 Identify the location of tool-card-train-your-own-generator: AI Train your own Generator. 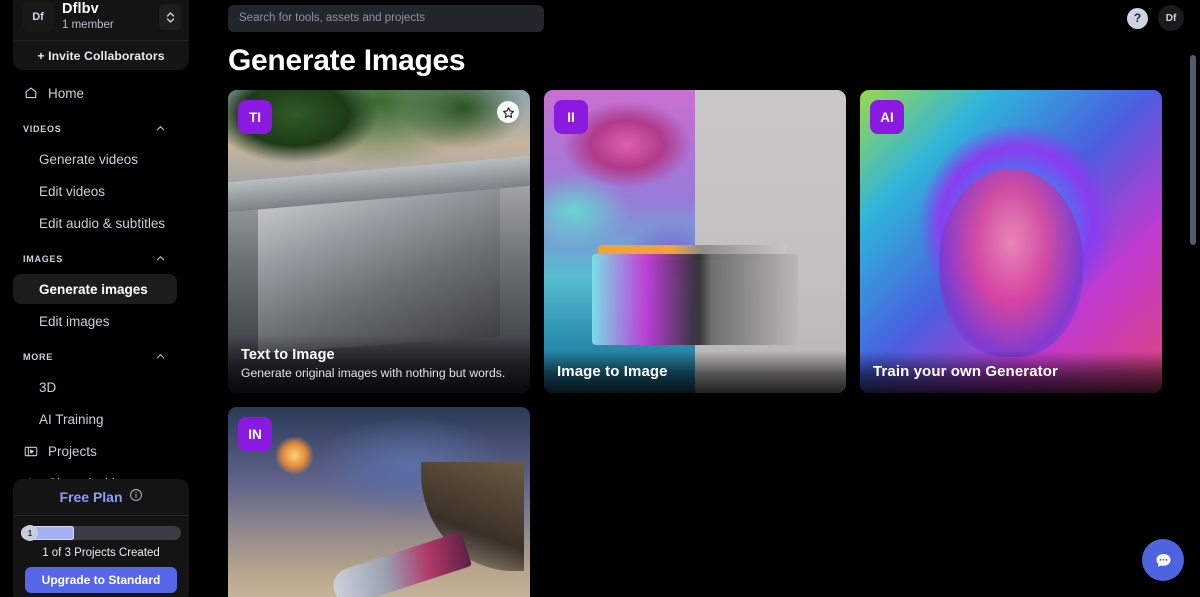
(1011, 241).